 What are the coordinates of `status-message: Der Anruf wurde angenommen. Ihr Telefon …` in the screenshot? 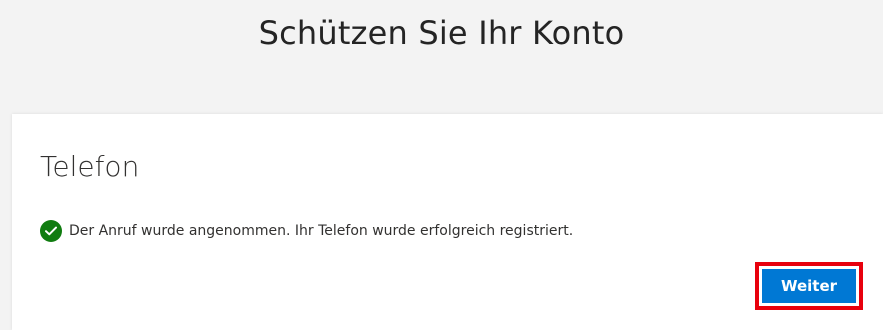 It's located at (321, 231).